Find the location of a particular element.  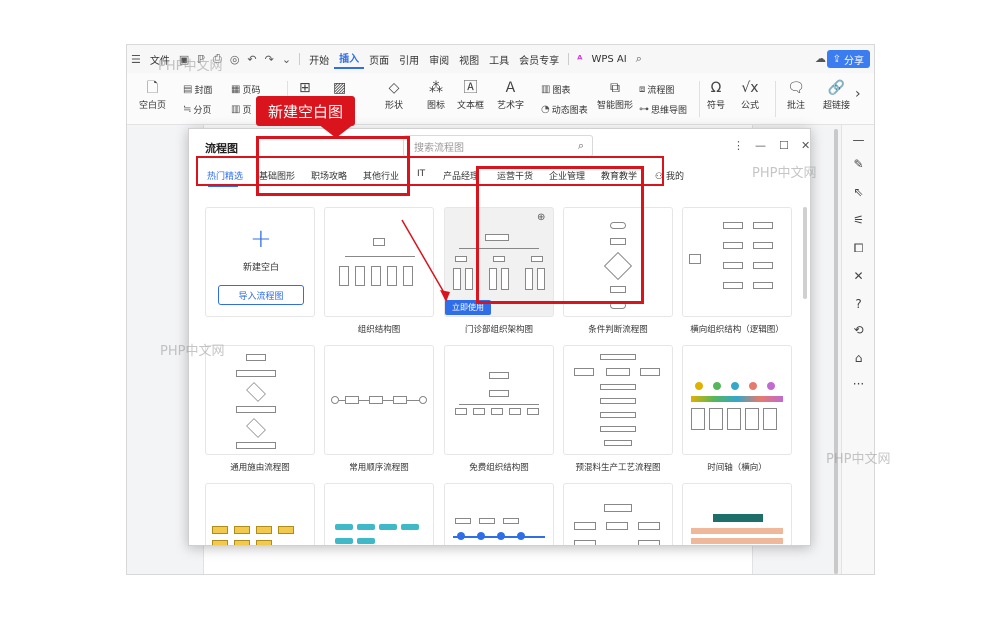

tab-mine: ⚇ 我的 is located at coordinates (669, 175).